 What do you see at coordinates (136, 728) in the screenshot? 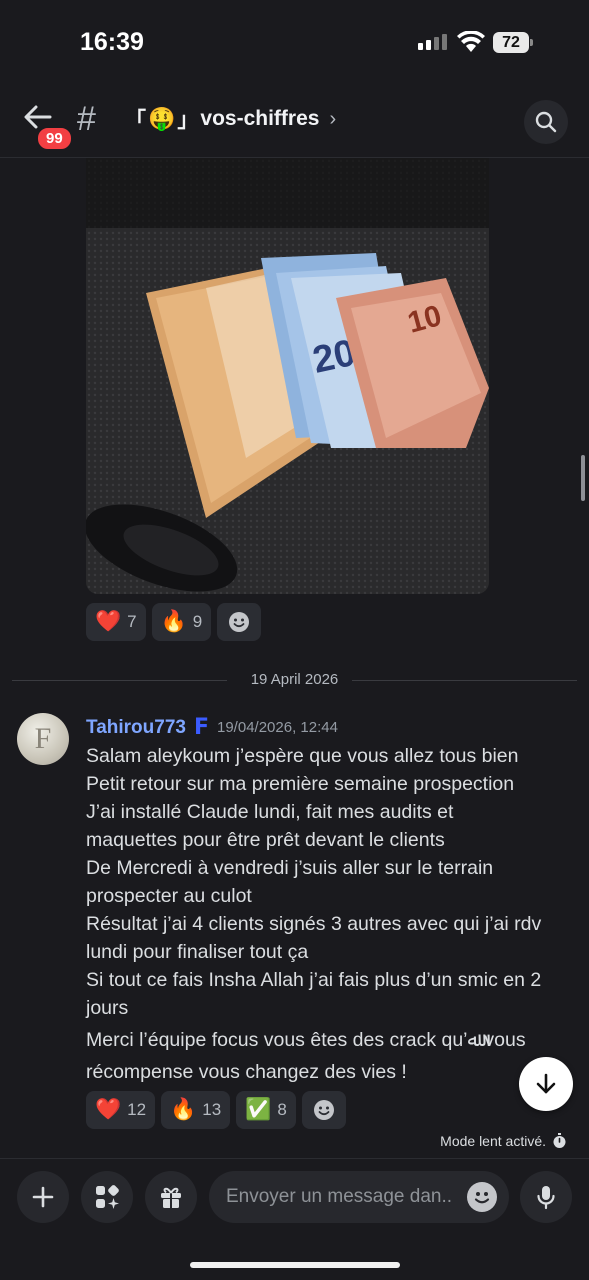
I see `username: Tahirou773` at bounding box center [136, 728].